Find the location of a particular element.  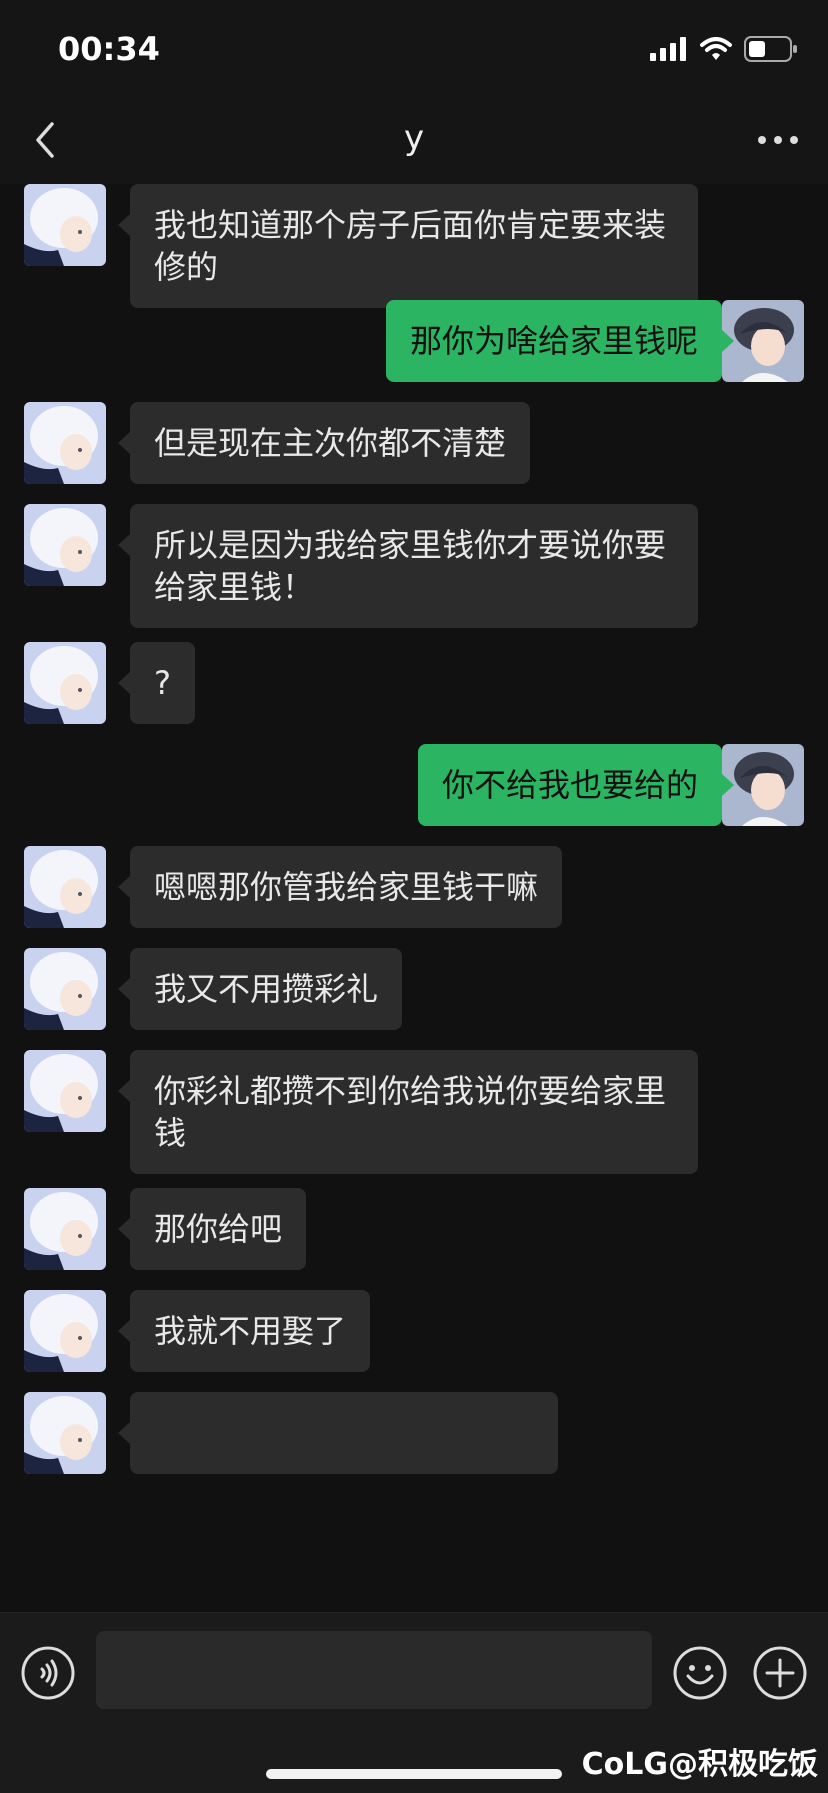

more-functions-button is located at coordinates (780, 1673).